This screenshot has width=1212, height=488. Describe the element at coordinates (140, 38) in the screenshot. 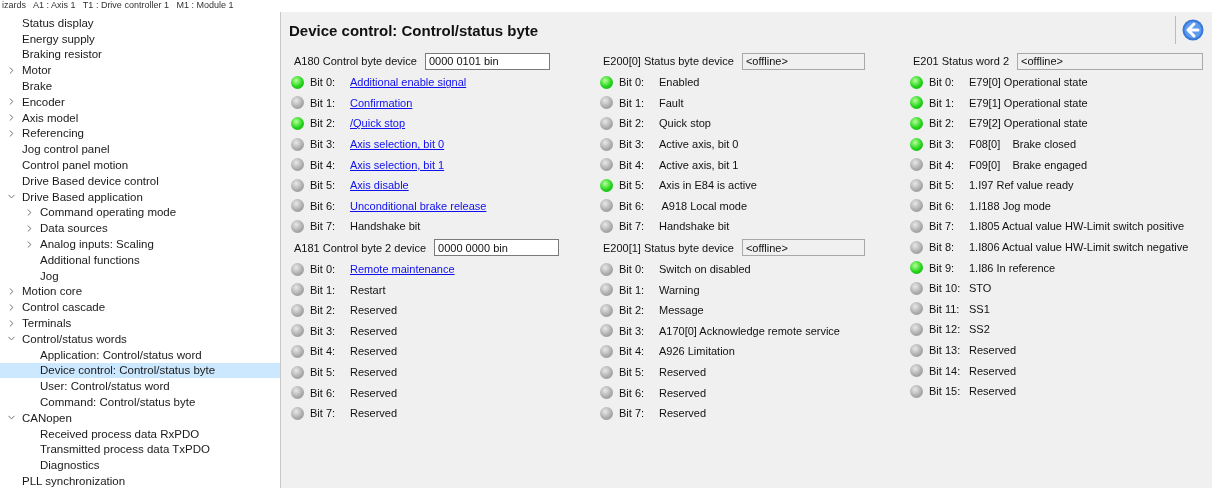

I see `tree-item: Energy supply` at that location.